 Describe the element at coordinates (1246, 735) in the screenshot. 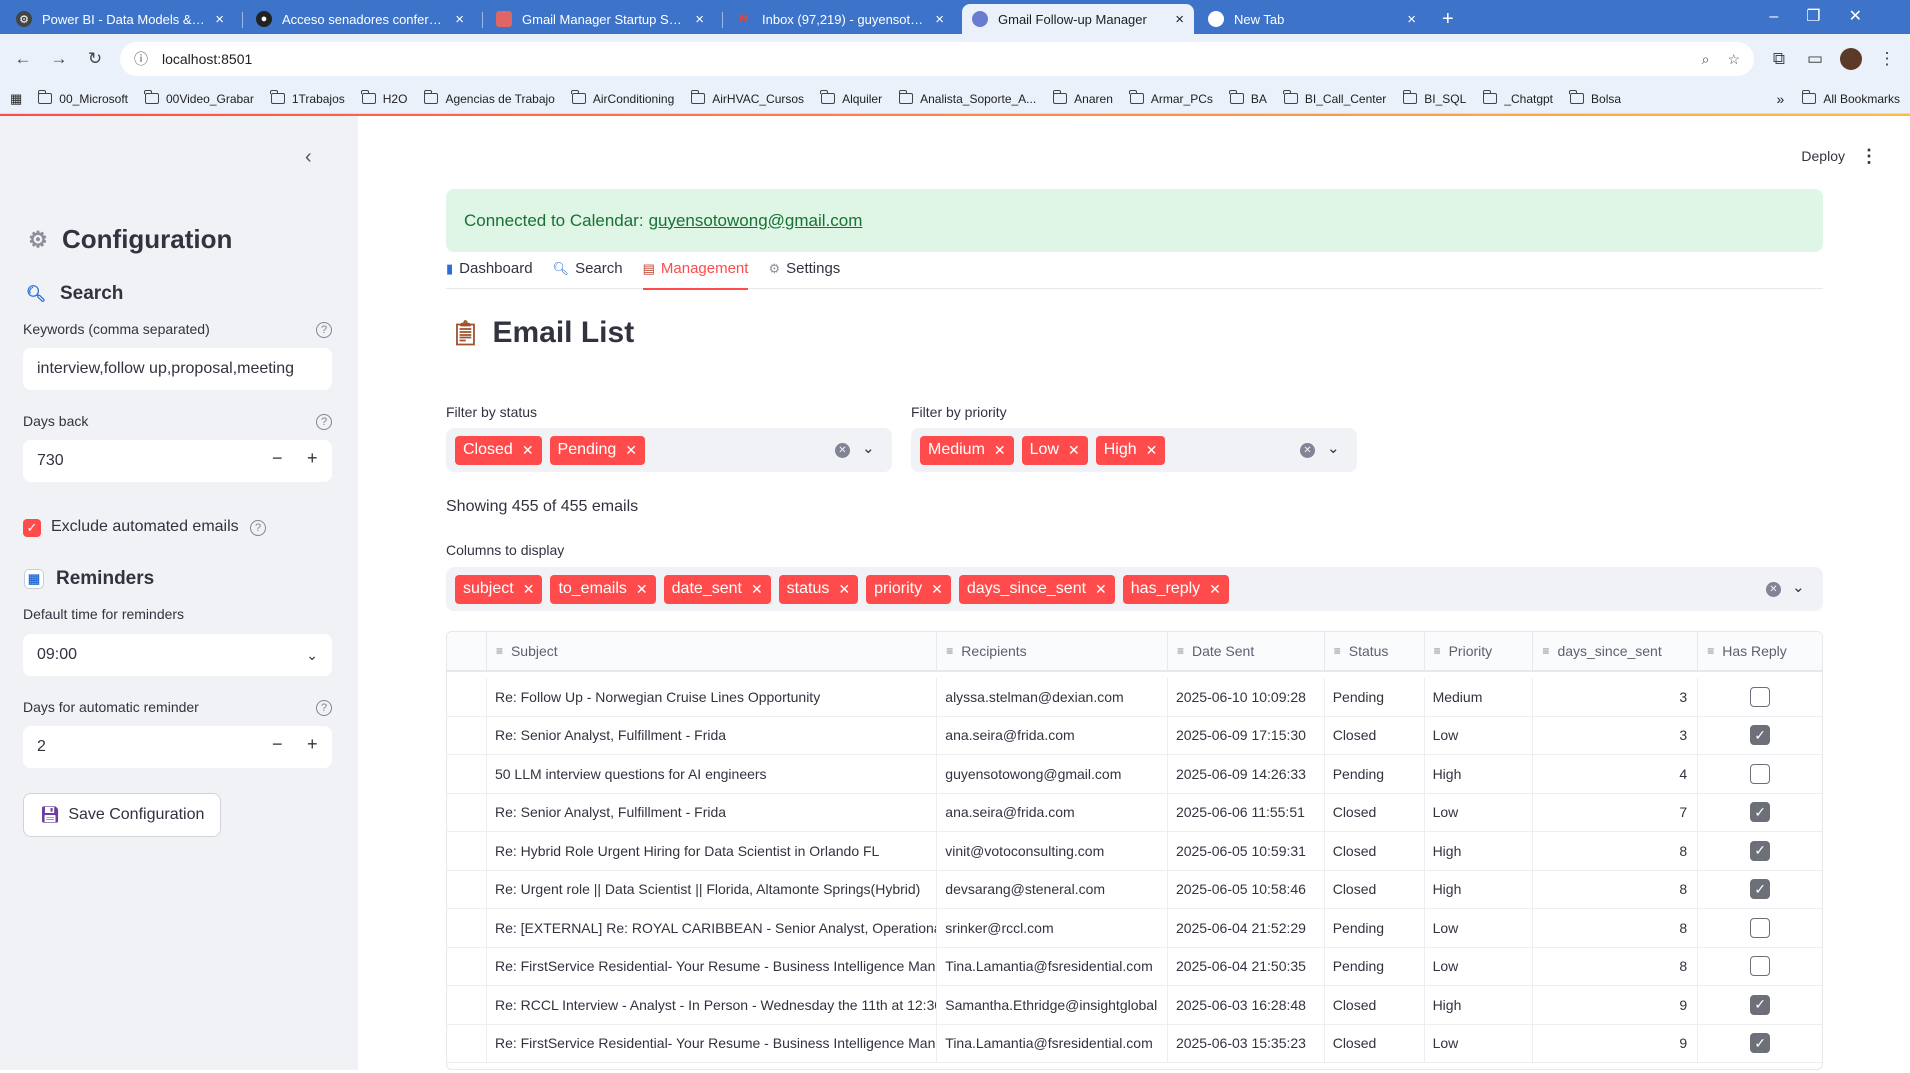

I see `date-sent-cell: 2025-06-09 17:15:30` at that location.